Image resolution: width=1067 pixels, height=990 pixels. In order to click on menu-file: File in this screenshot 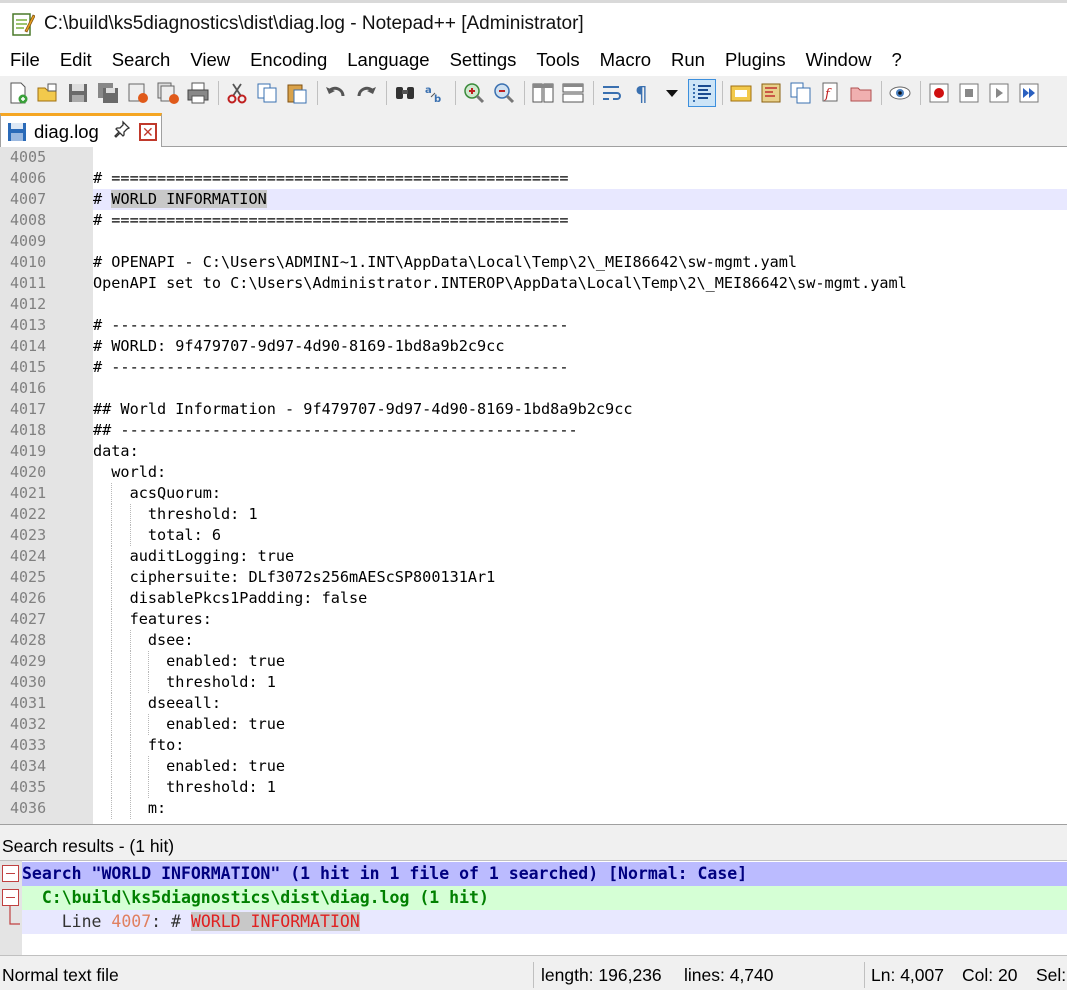, I will do `click(25, 60)`.